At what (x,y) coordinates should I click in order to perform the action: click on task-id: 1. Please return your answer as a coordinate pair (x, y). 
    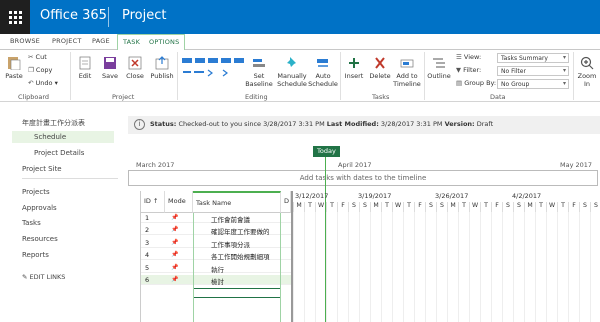
    Looking at the image, I should click on (147, 218).